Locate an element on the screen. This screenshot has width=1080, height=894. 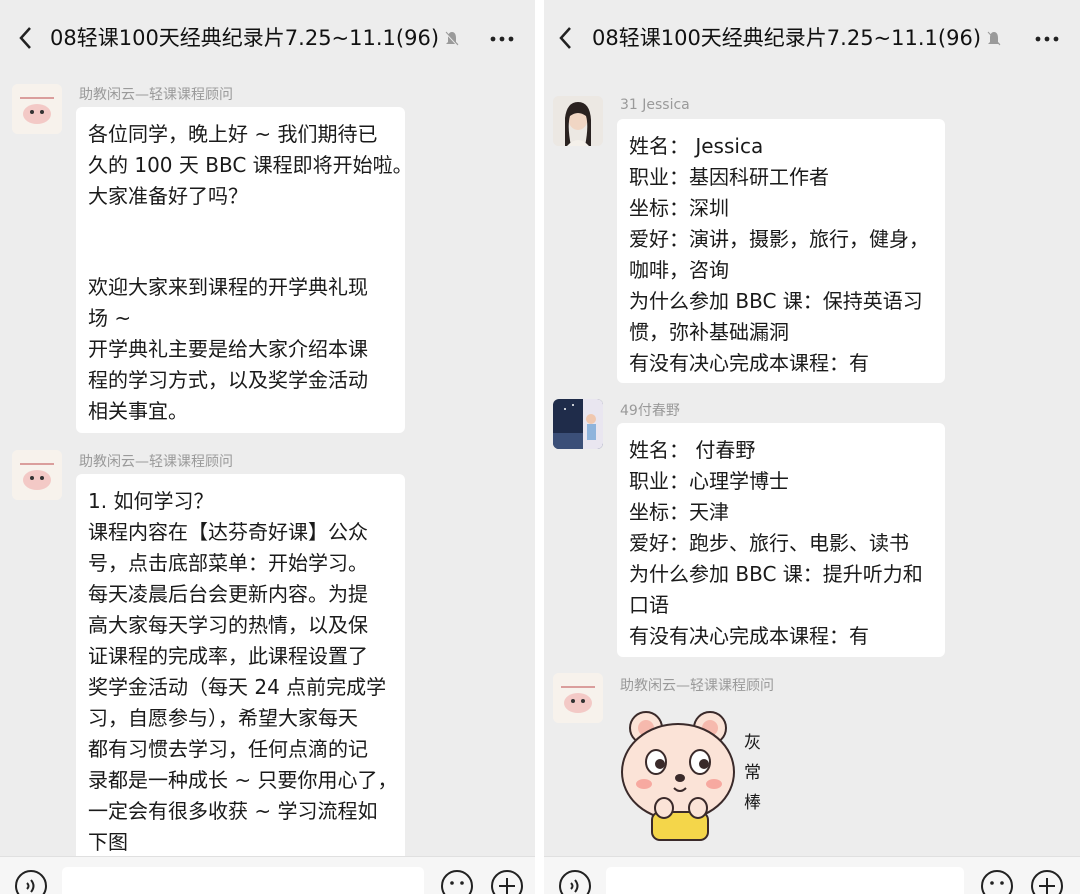
message-line: 爱好：跑步、旅行、电影、读书 is located at coordinates (769, 543).